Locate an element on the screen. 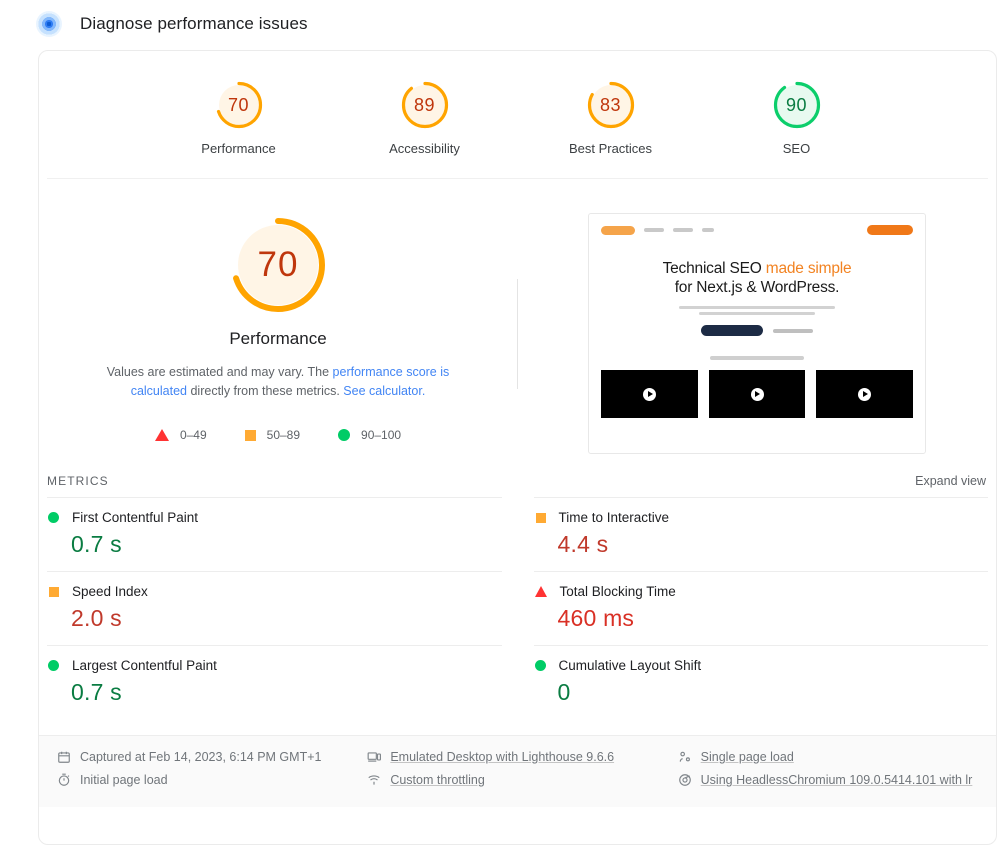  legend-item-pass: 90–100 is located at coordinates (369, 435).